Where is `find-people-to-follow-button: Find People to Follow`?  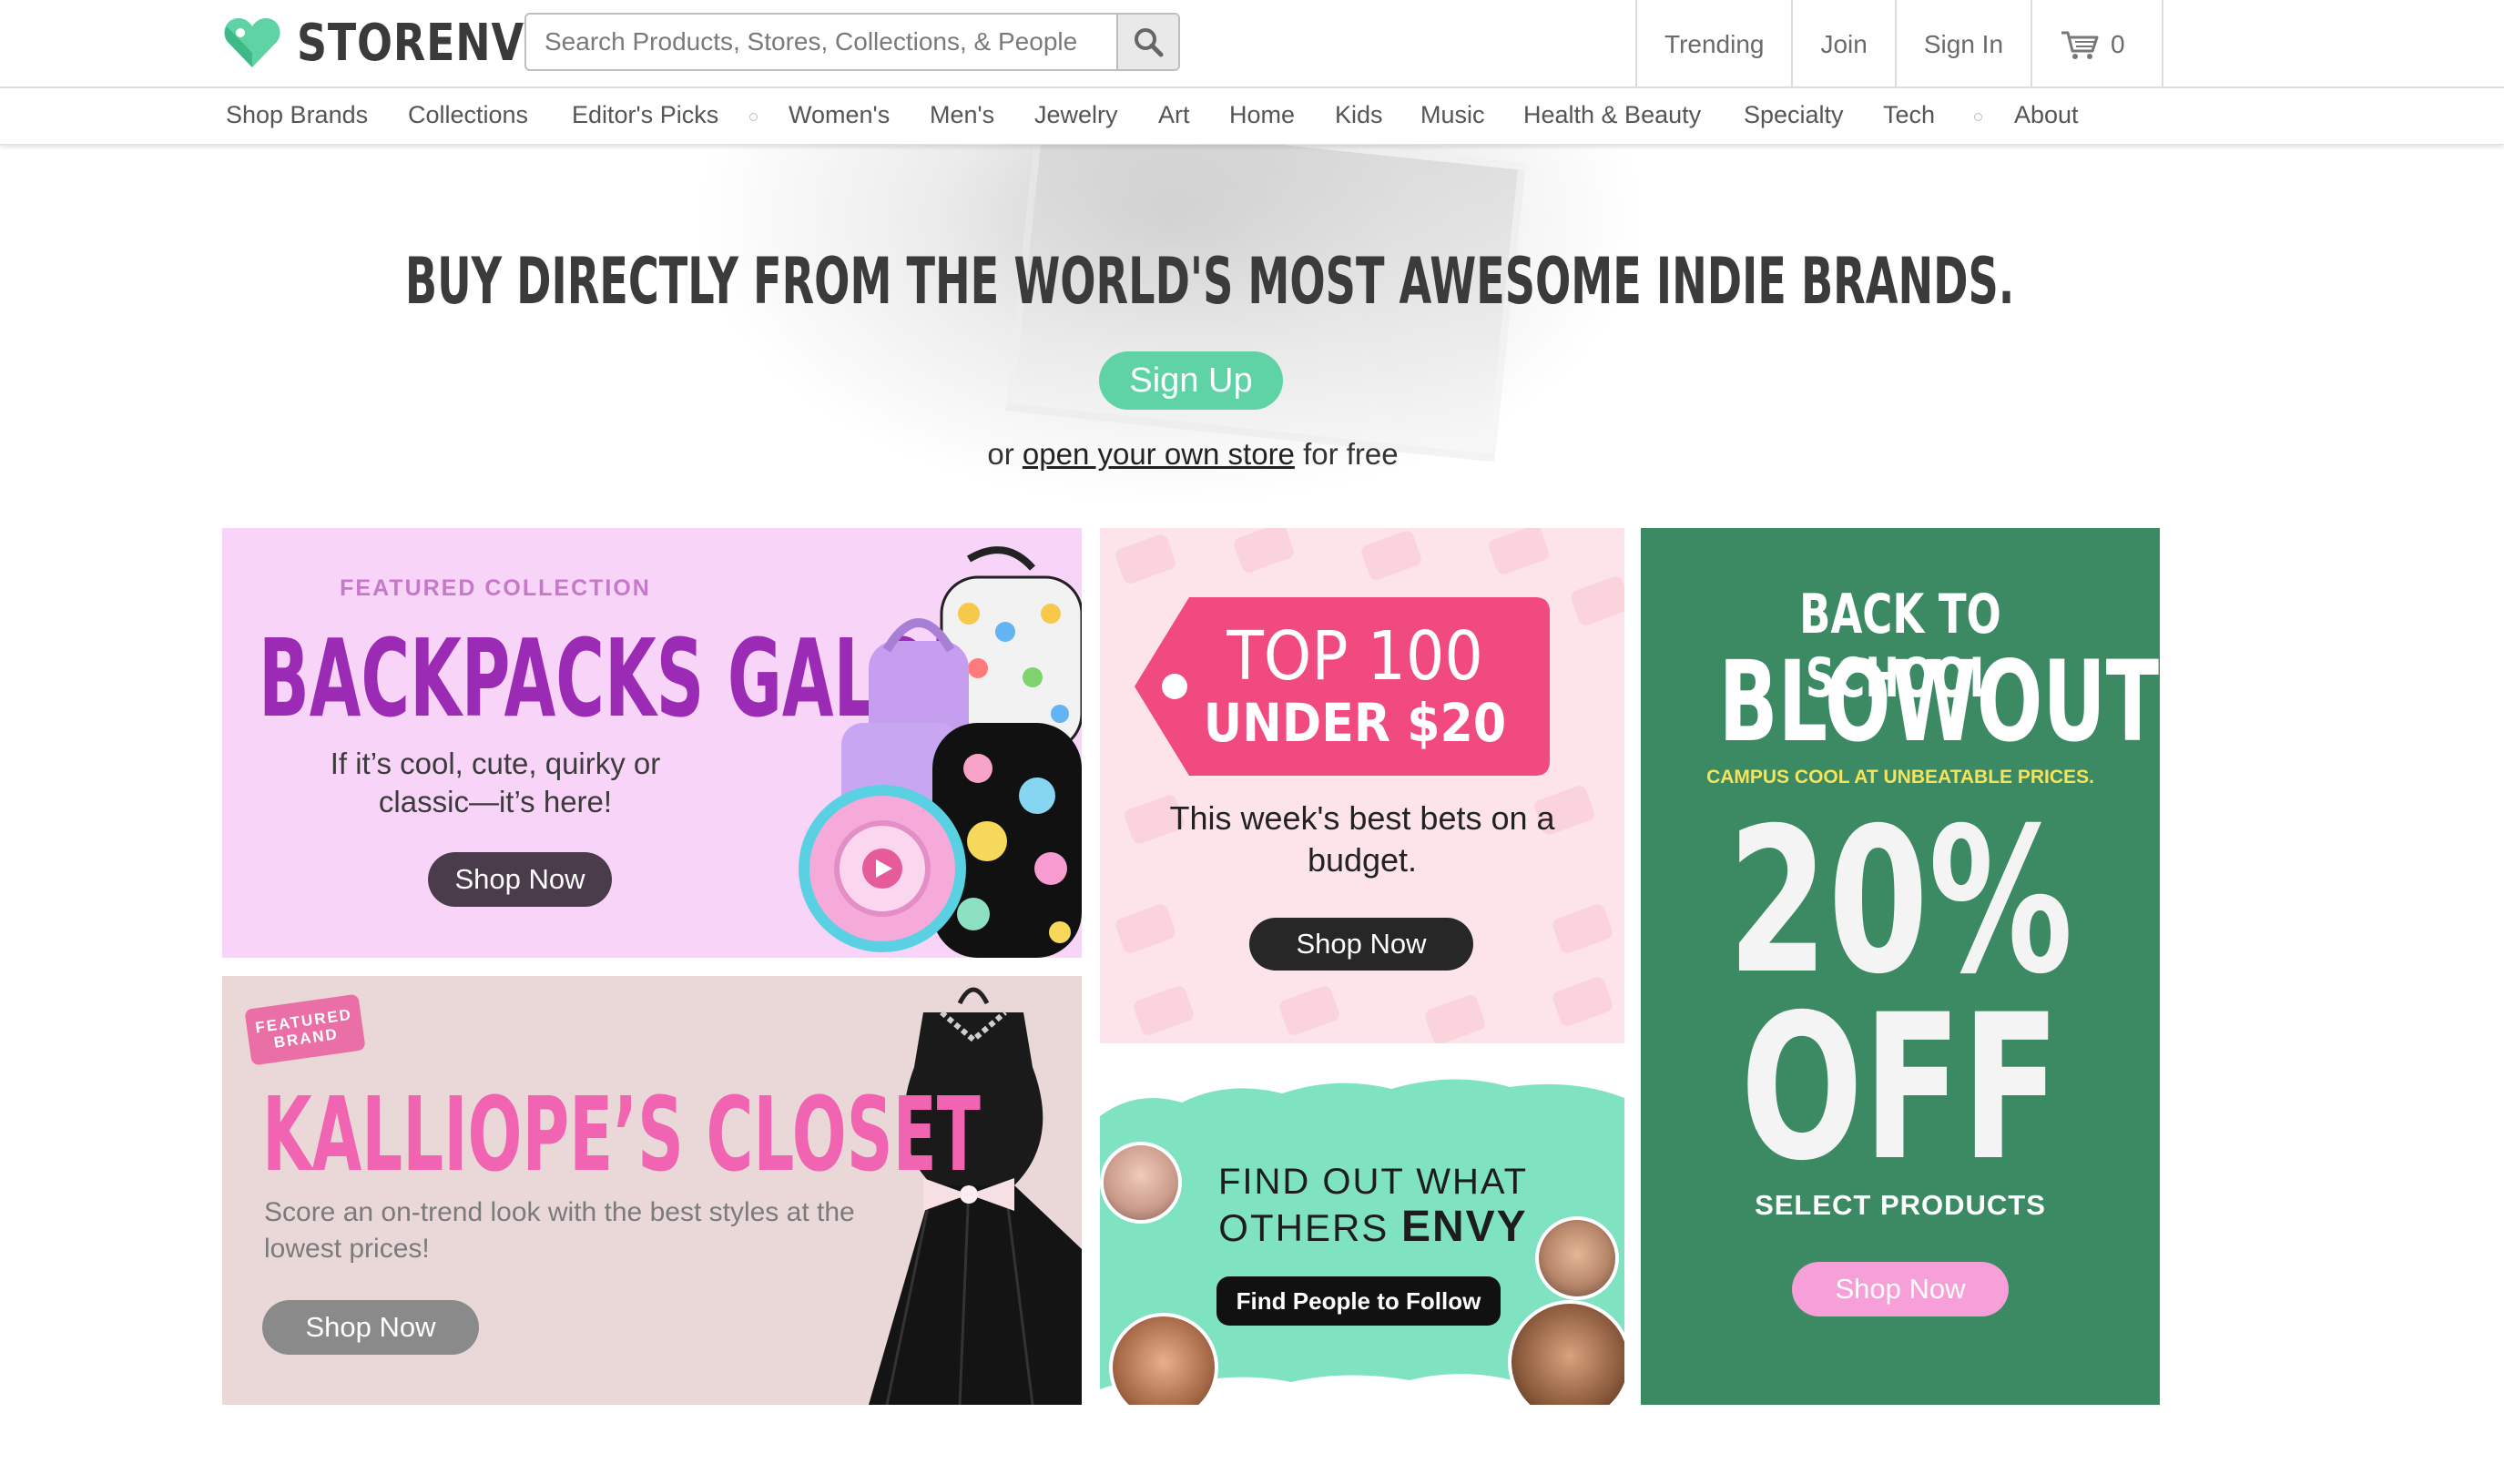
find-people-to-follow-button: Find People to Follow is located at coordinates (1358, 1301).